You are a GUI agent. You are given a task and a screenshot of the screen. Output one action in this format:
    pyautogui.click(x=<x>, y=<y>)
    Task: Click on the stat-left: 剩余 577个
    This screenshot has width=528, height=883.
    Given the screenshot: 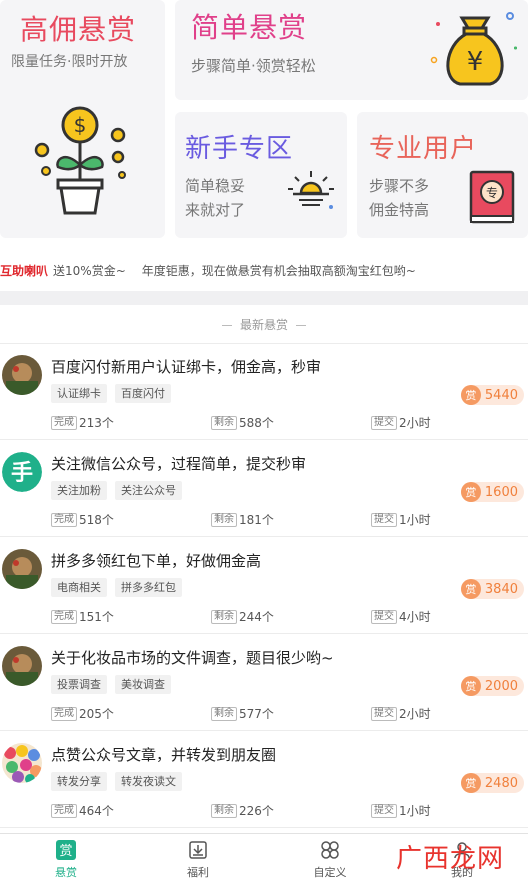 What is the action you would take?
    pyautogui.click(x=242, y=713)
    